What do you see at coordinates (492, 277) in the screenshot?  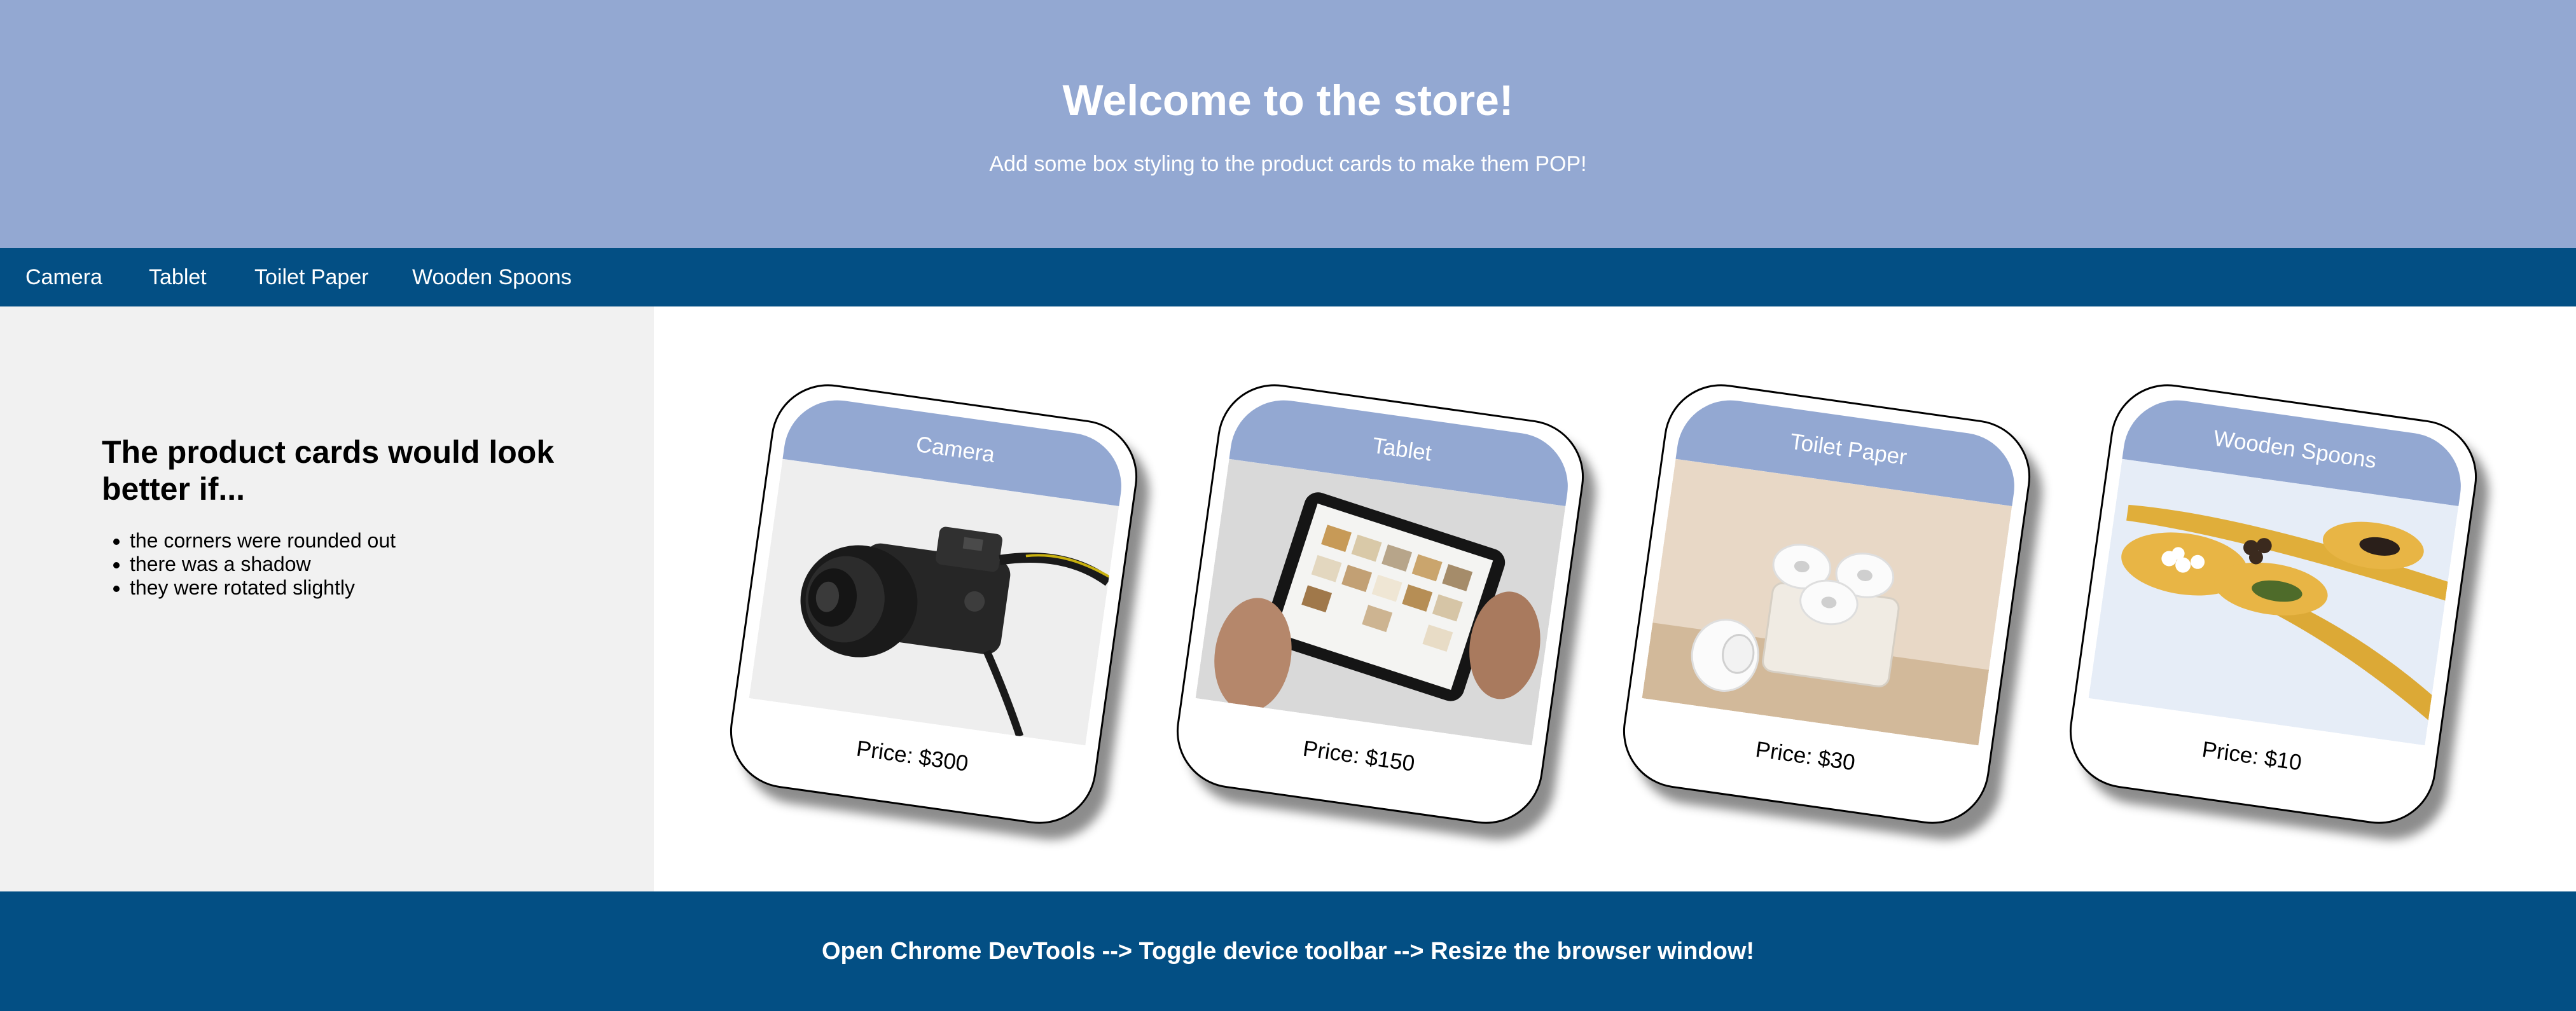 I see `nav-item-wooden-spoons: Wooden Spoons` at bounding box center [492, 277].